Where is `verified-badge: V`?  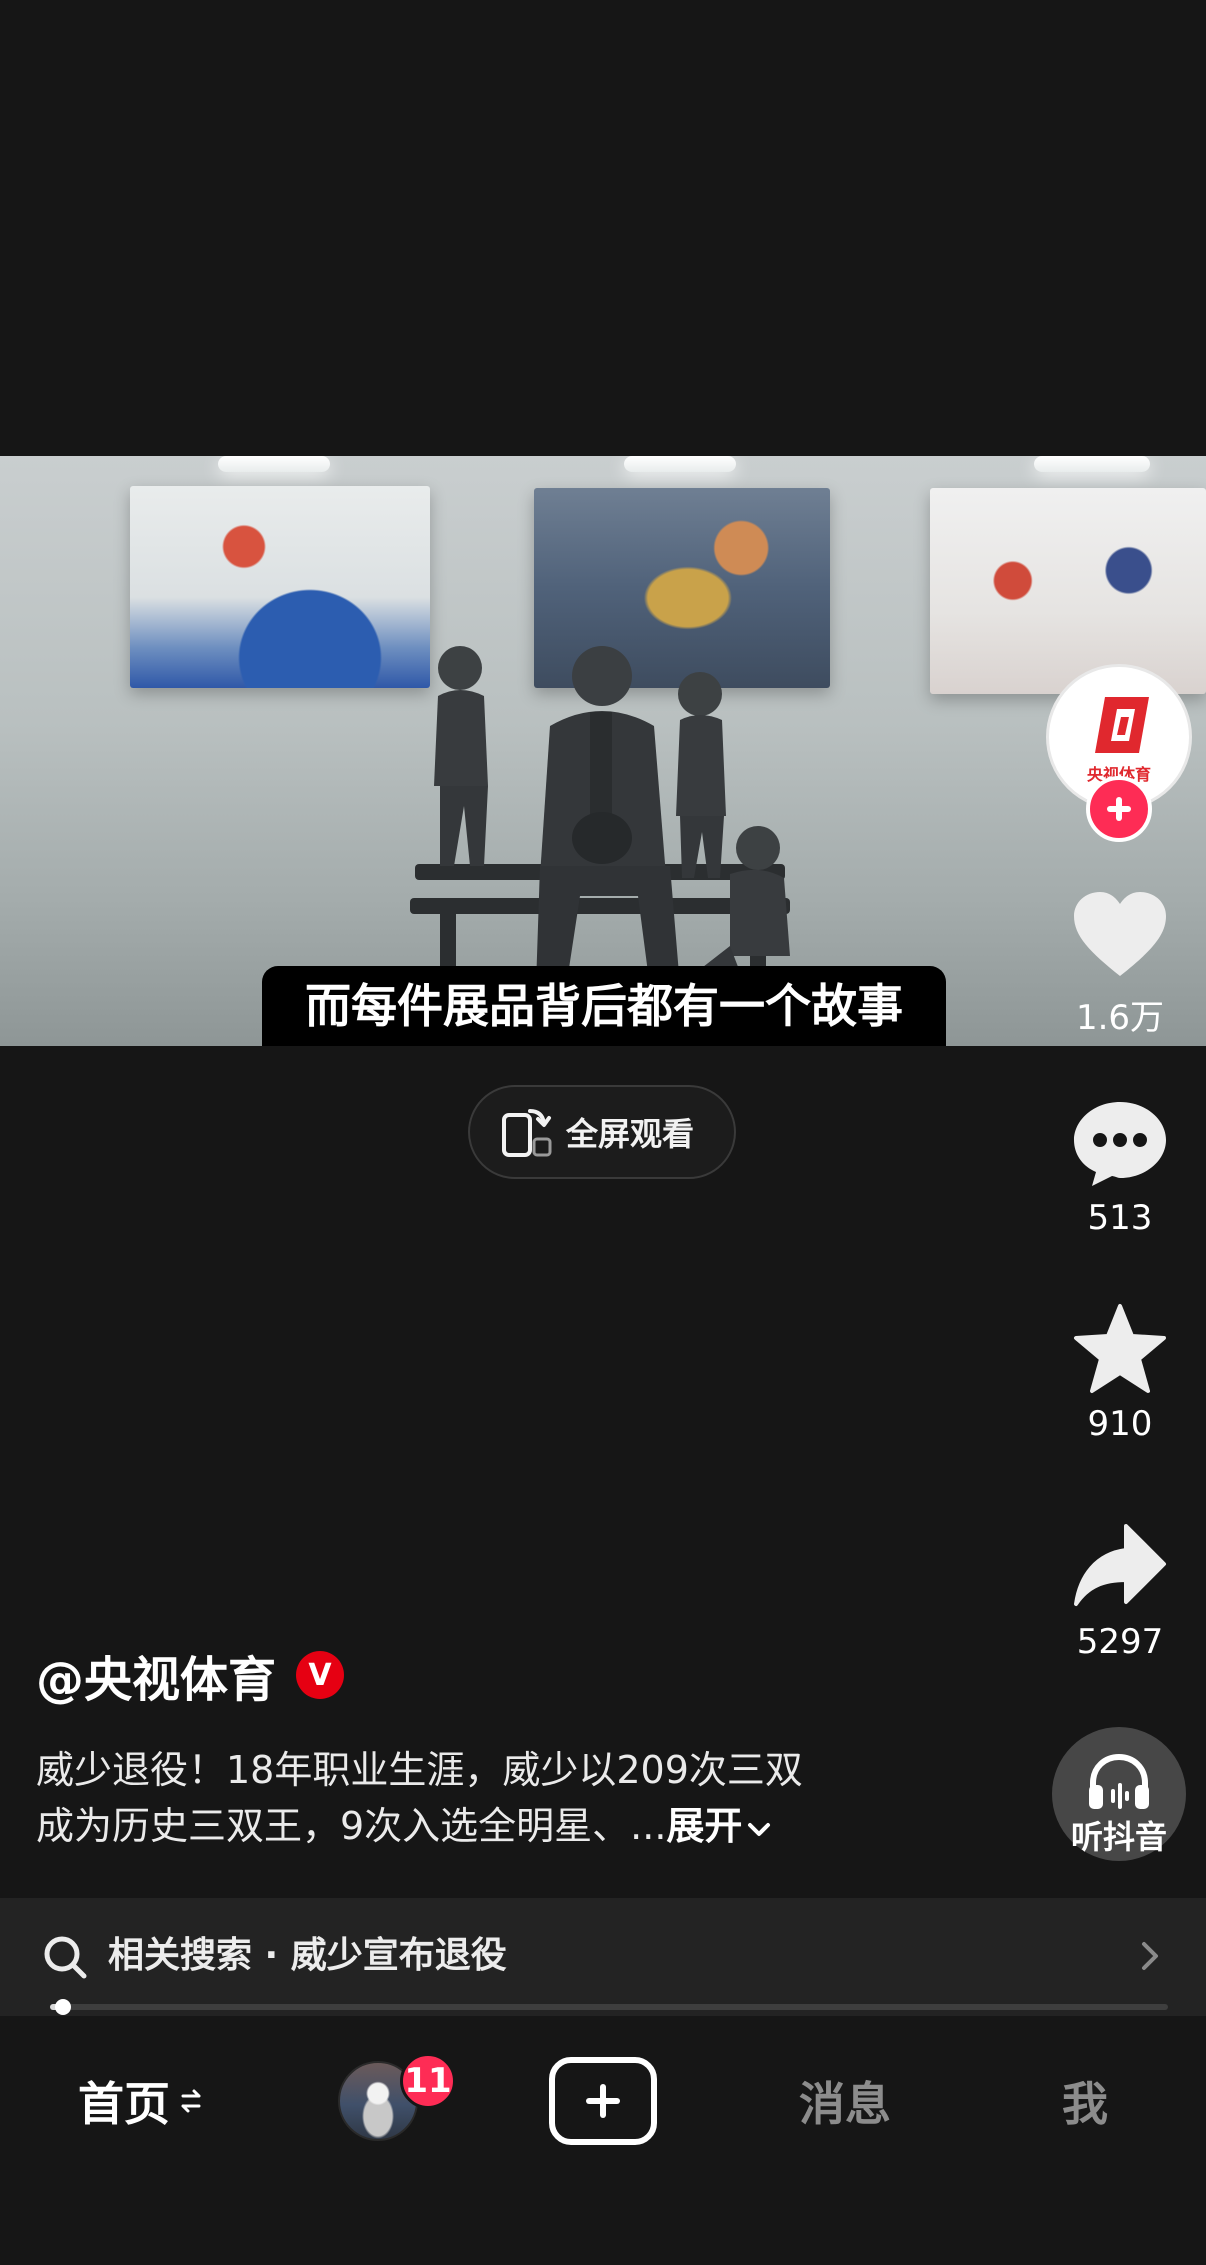 verified-badge: V is located at coordinates (320, 1675).